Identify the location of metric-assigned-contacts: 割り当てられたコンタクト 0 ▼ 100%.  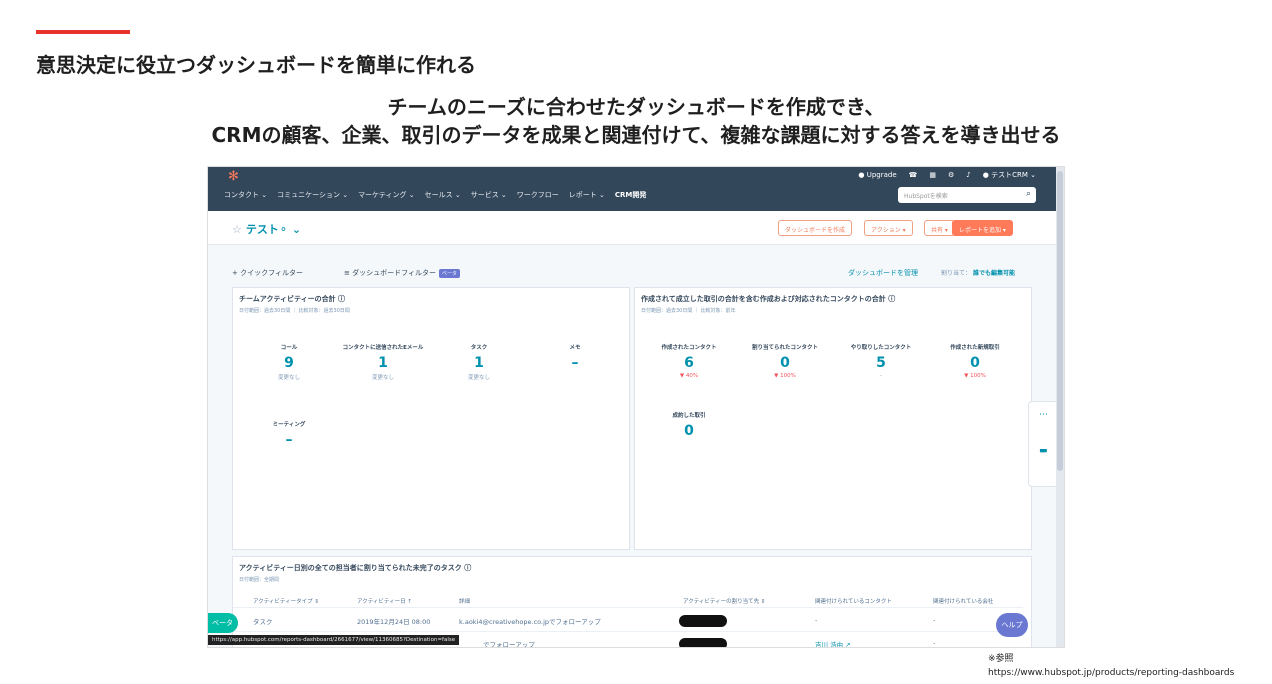
(785, 361).